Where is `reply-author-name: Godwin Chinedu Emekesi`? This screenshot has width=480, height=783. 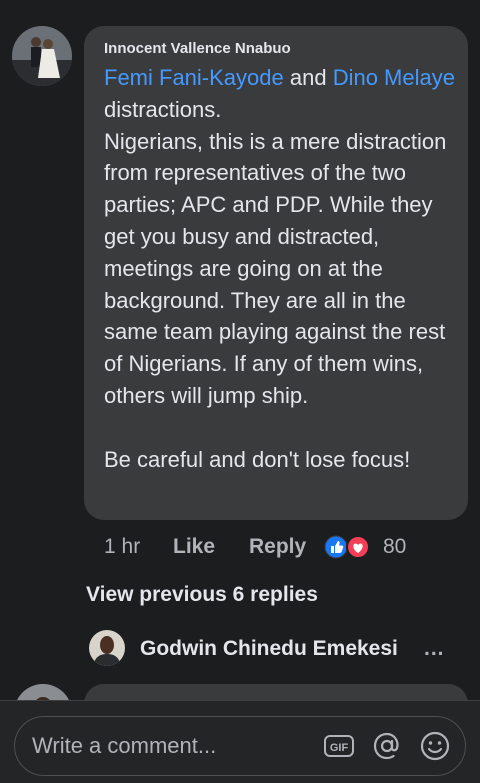 reply-author-name: Godwin Chinedu Emekesi is located at coordinates (269, 649).